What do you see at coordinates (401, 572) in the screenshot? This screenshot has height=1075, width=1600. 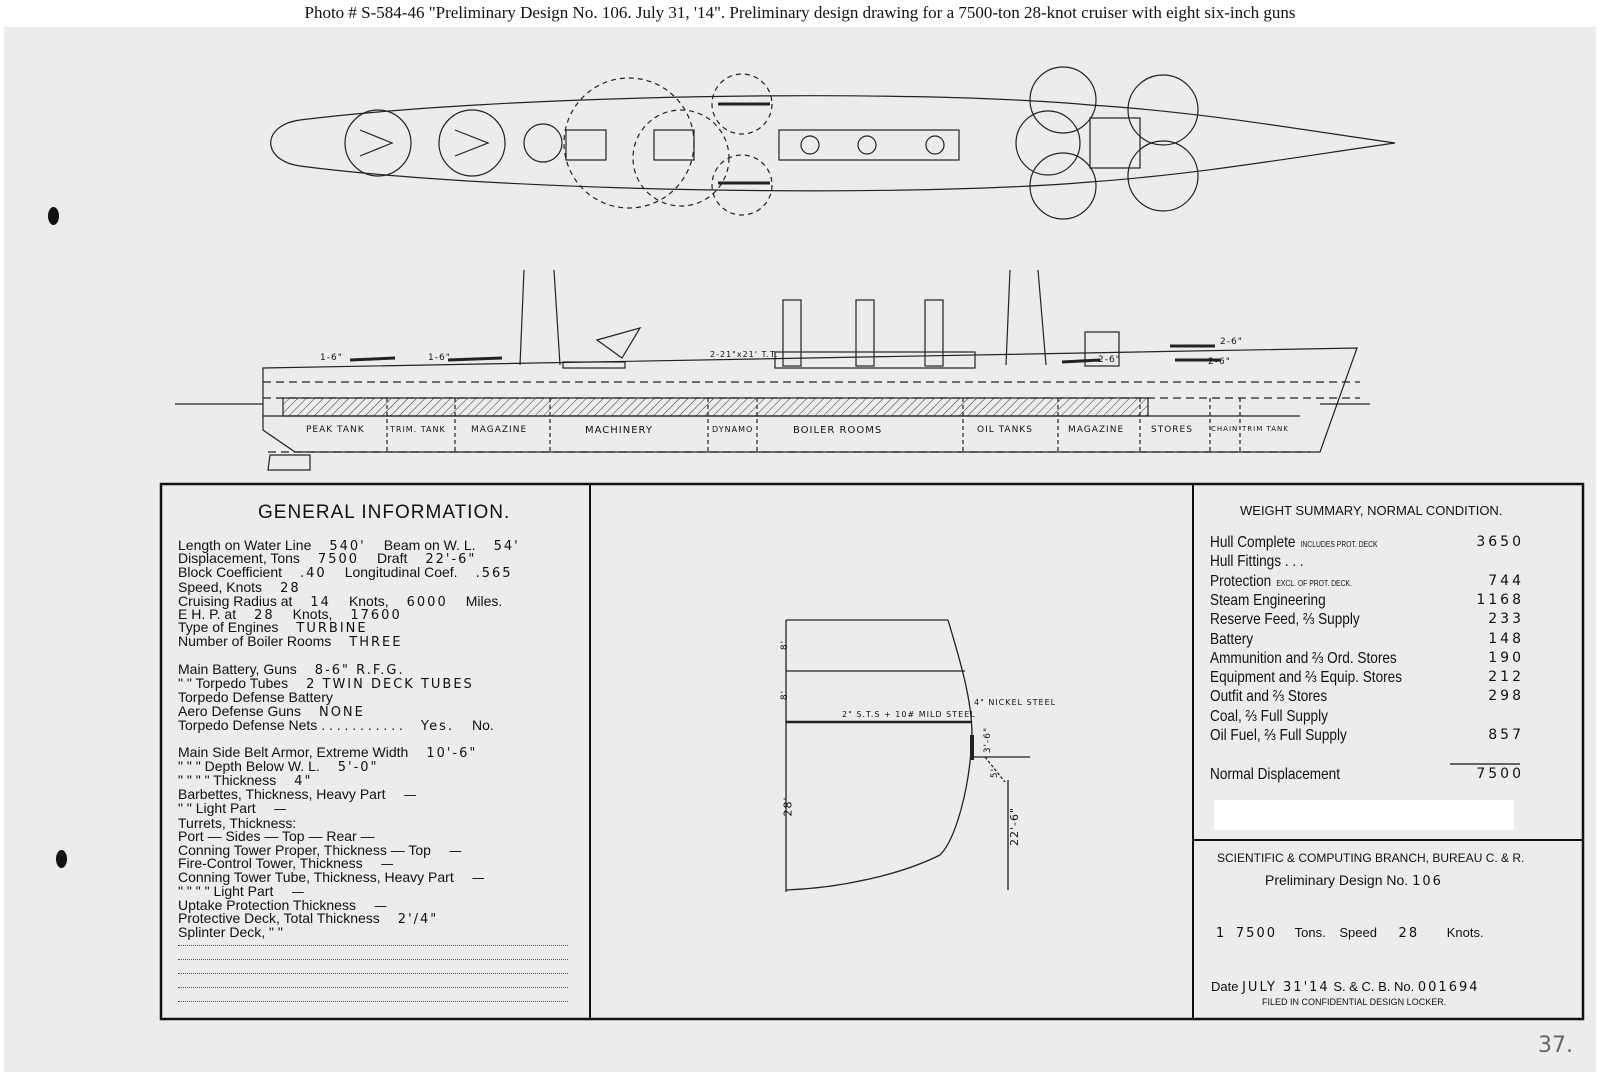 I see `general-info-label2: Longitudinal Coef.` at bounding box center [401, 572].